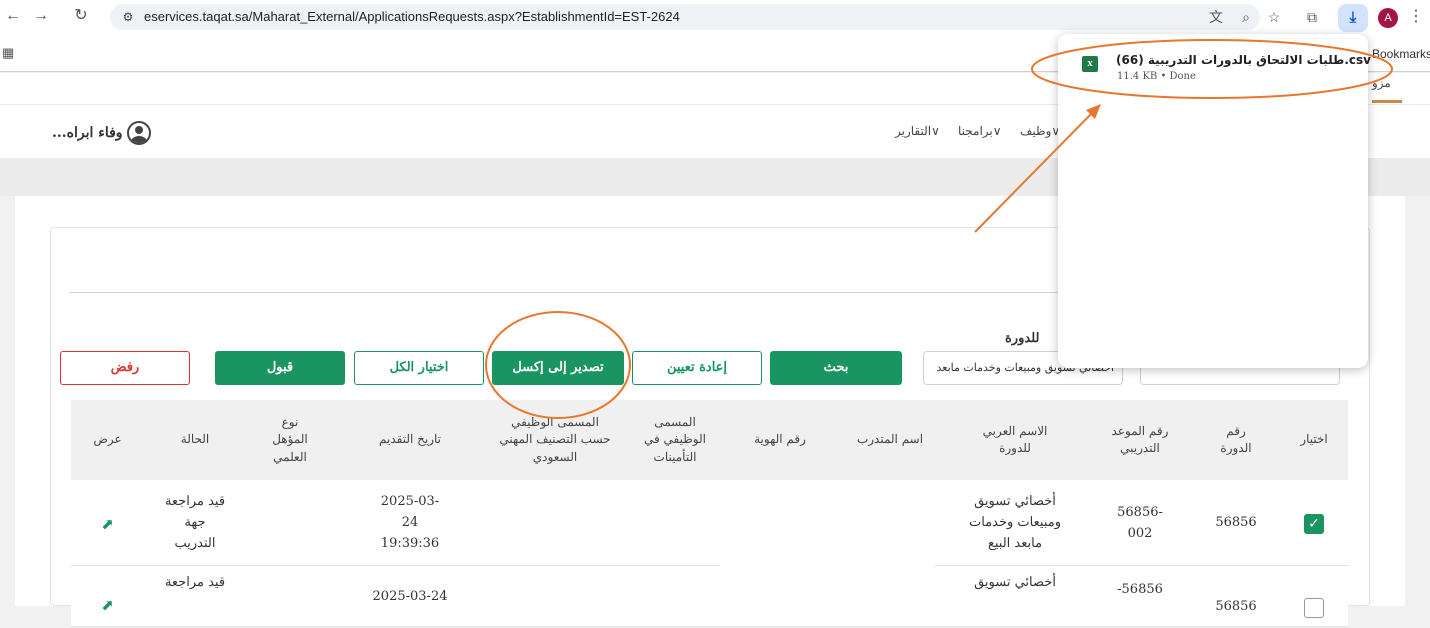 This screenshot has height=628, width=1430. Describe the element at coordinates (558, 368) in the screenshot. I see `export-excel-button: تصدير إلى إكسل` at that location.